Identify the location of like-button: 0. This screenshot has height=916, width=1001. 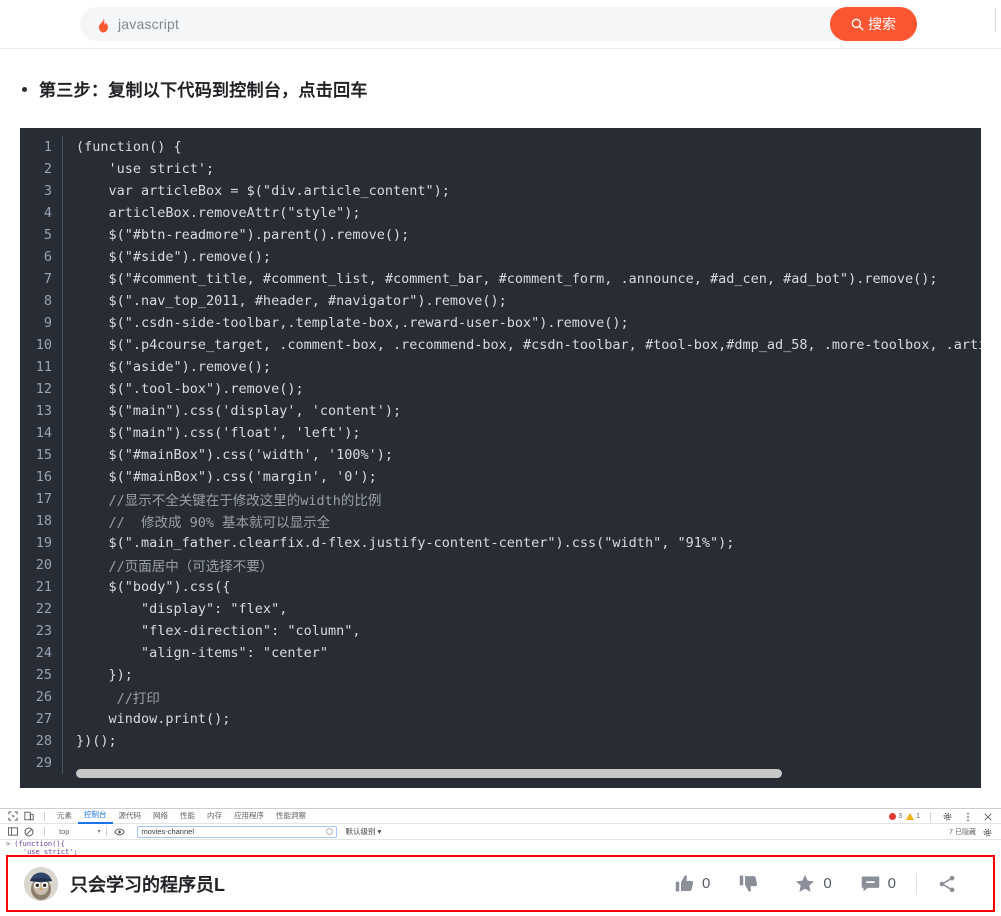
(692, 883).